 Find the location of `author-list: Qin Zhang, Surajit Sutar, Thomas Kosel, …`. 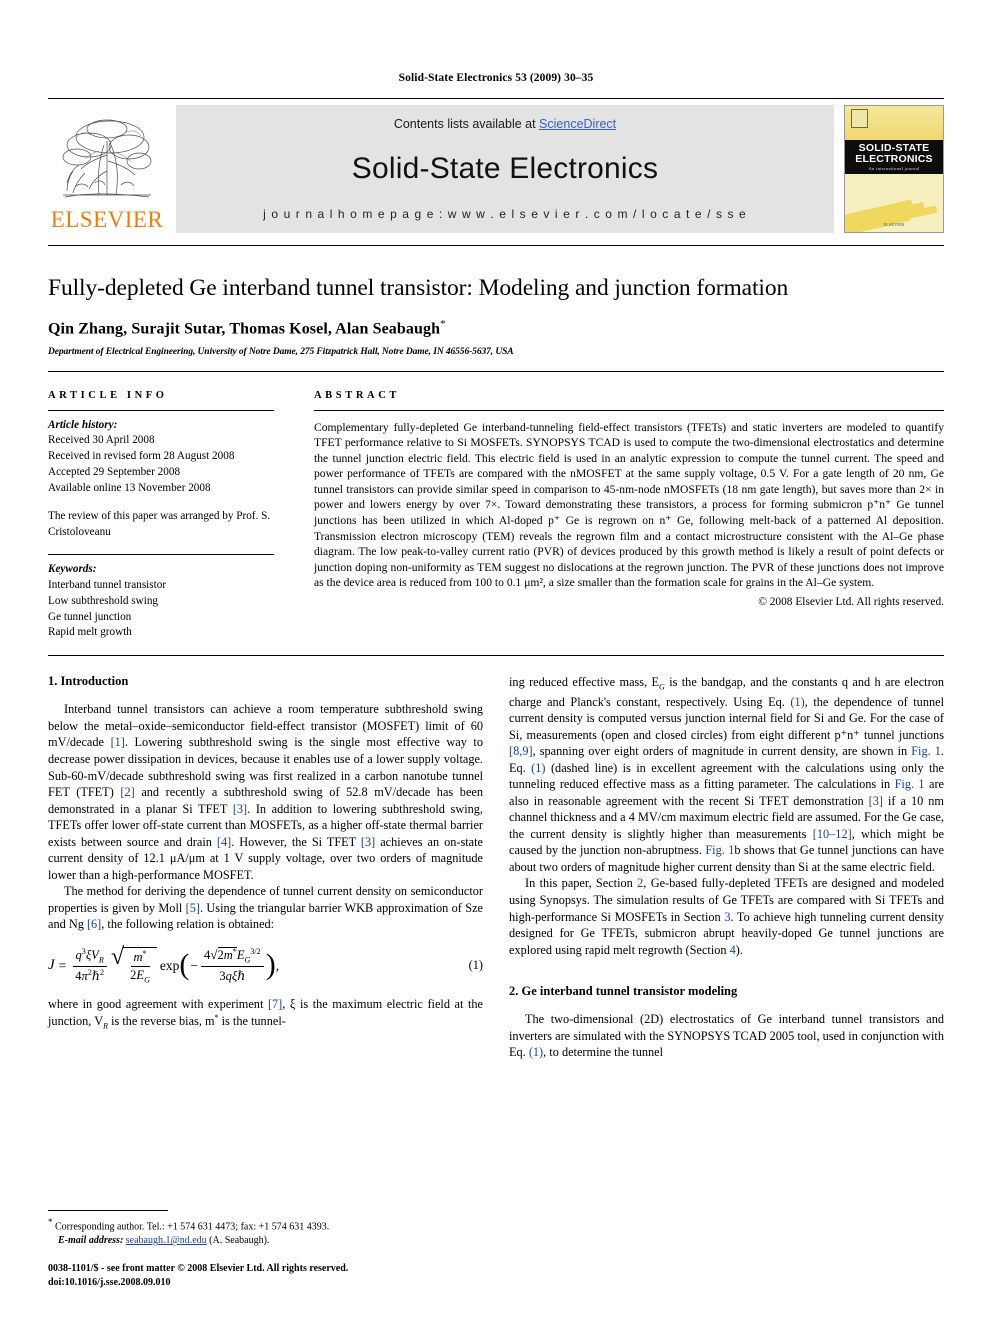

author-list: Qin Zhang, Surajit Sutar, Thomas Kosel, … is located at coordinates (496, 328).